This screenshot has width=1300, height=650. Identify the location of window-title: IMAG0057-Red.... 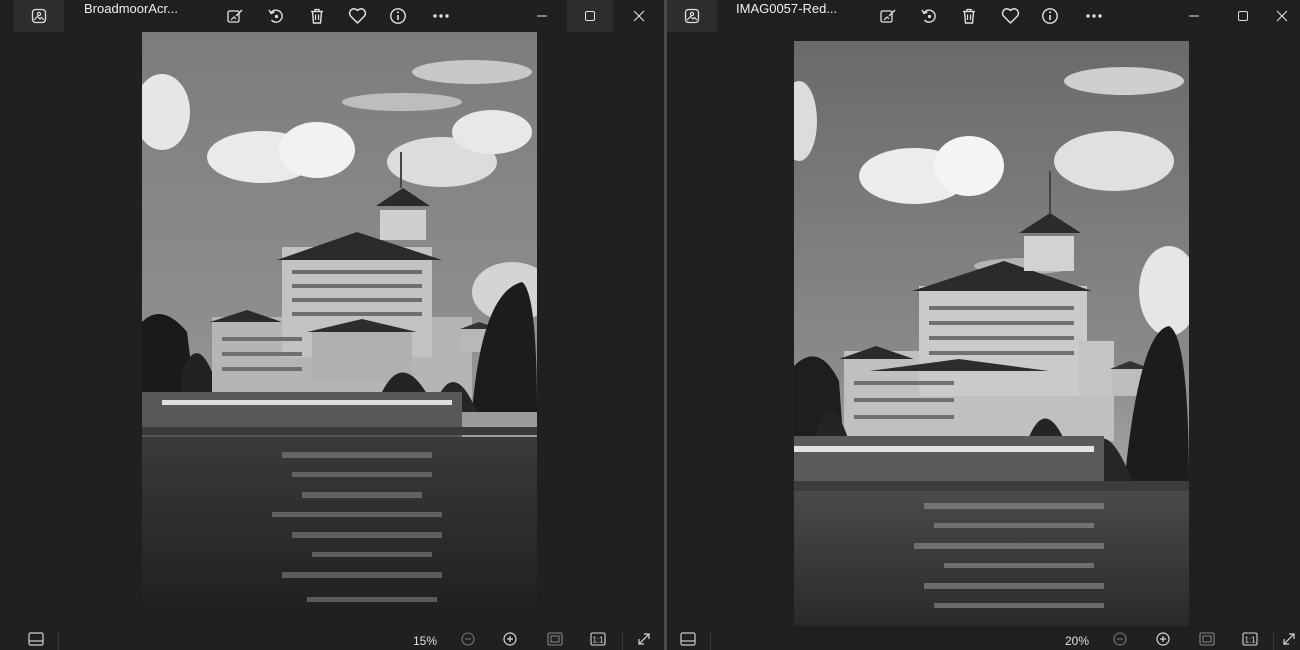
(787, 8).